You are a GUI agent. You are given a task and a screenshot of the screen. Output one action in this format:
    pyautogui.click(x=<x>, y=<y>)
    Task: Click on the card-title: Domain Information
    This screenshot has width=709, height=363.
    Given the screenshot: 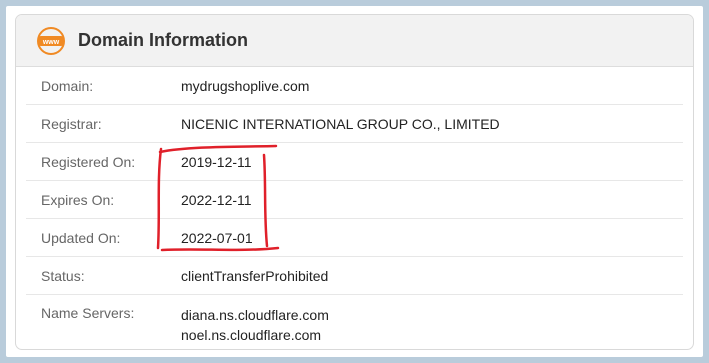 What is the action you would take?
    pyautogui.click(x=163, y=40)
    